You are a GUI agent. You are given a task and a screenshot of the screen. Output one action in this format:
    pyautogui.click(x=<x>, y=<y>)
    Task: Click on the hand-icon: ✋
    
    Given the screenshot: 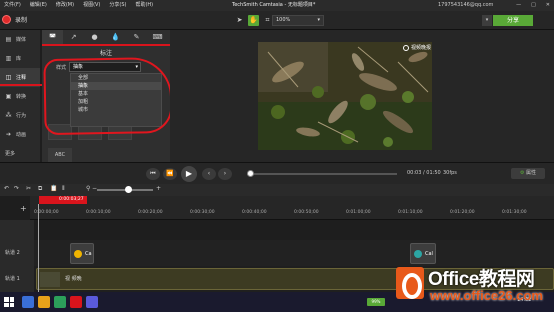 What is the action you would take?
    pyautogui.click(x=253, y=20)
    